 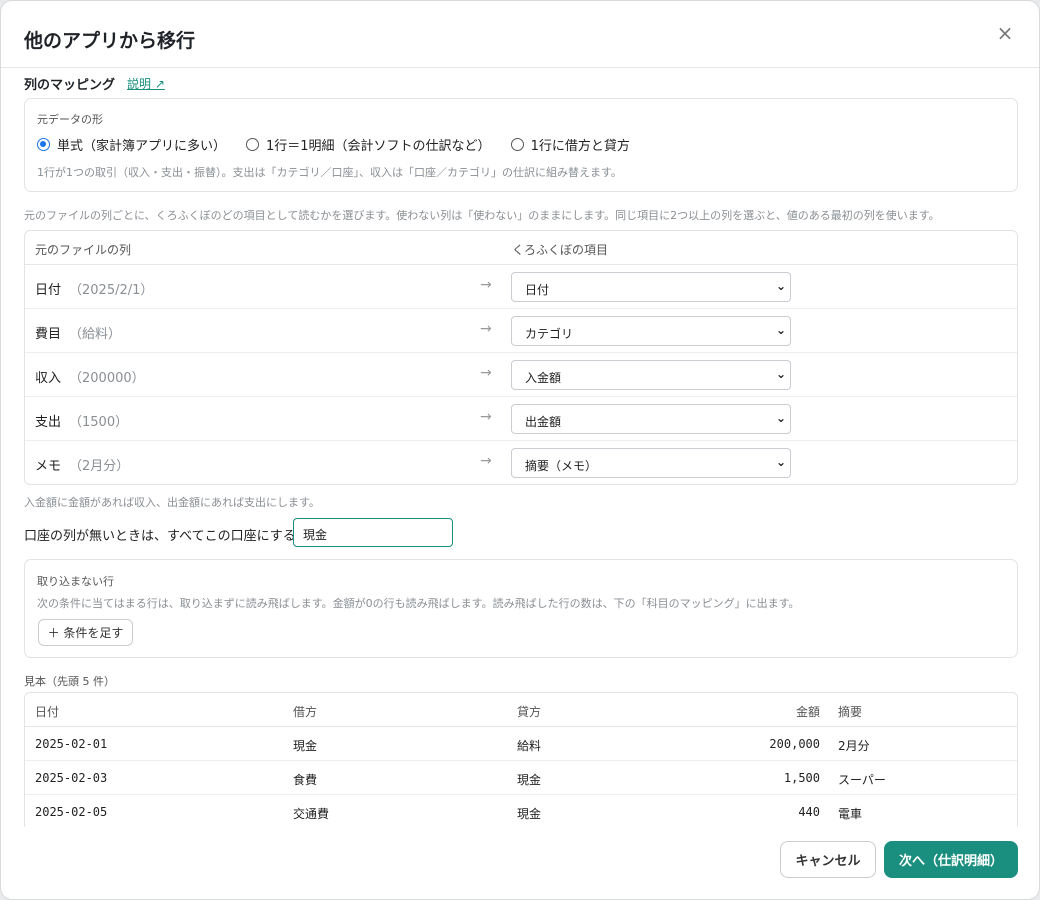 I want to click on close-icon: ×, so click(x=1005, y=33).